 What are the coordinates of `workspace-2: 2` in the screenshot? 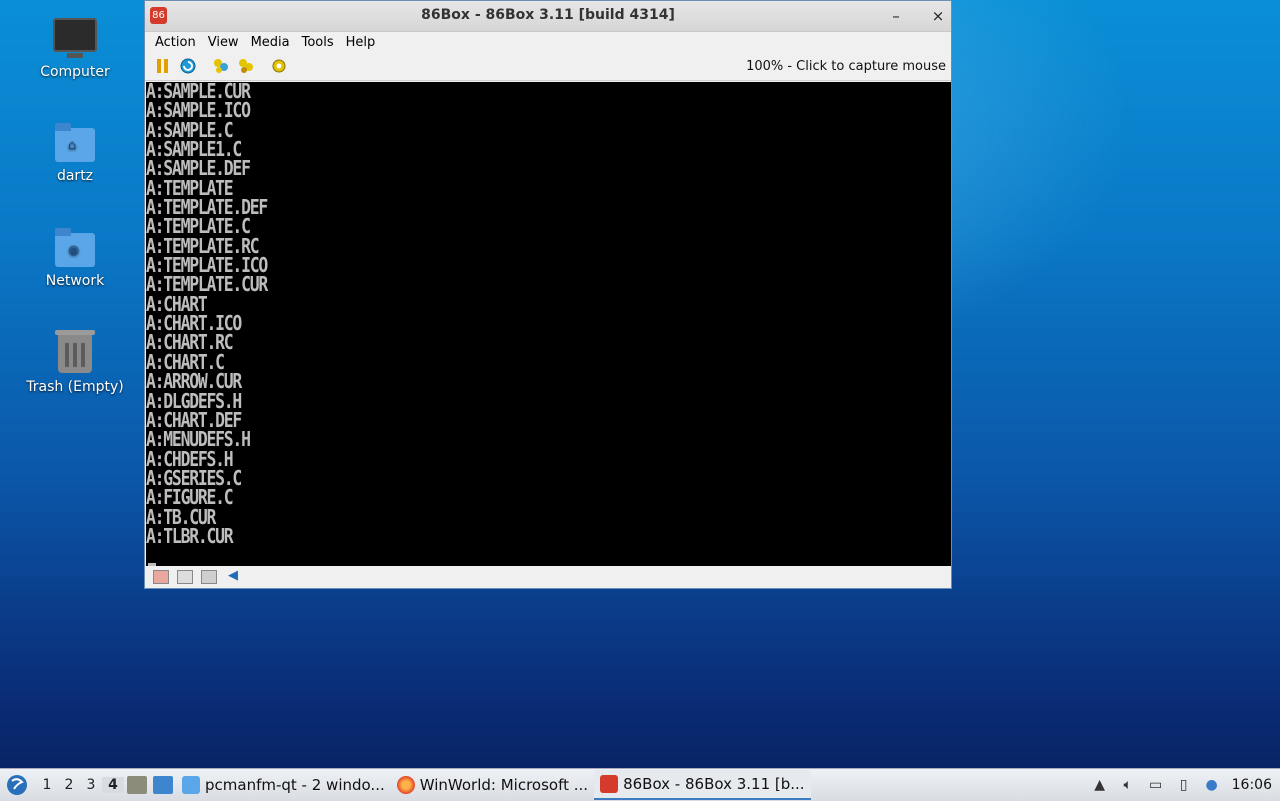 It's located at (69, 785).